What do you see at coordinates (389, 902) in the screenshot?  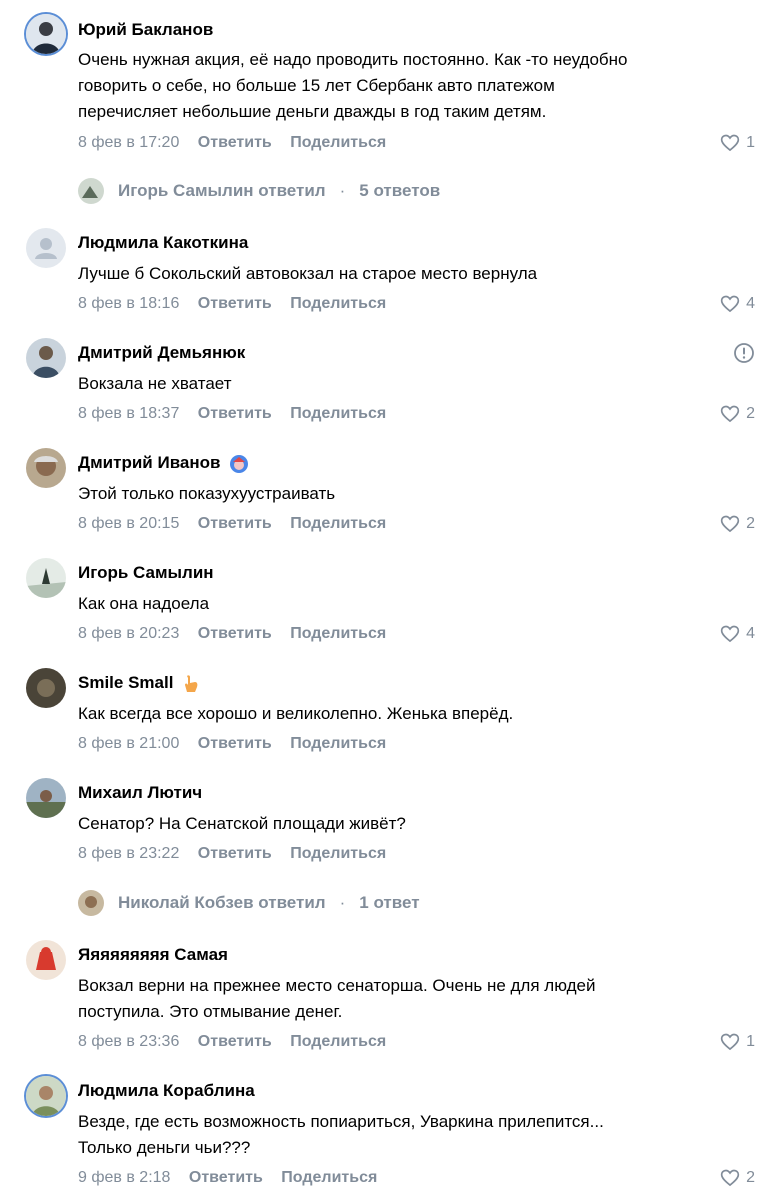 I see `replies-count: 1 ответ` at bounding box center [389, 902].